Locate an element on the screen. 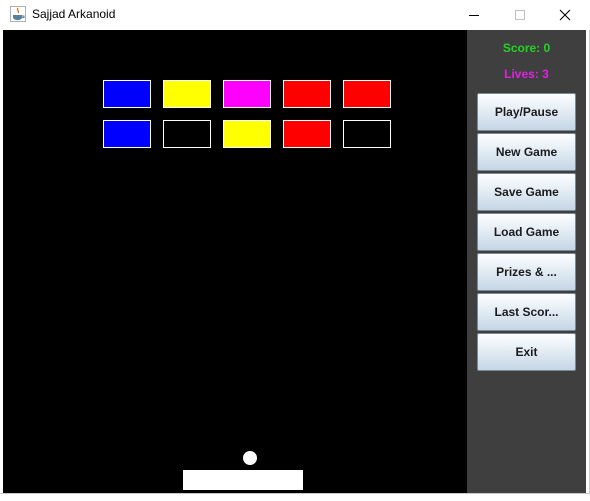 The height and width of the screenshot is (501, 590). java-cup-icon is located at coordinates (18, 14).